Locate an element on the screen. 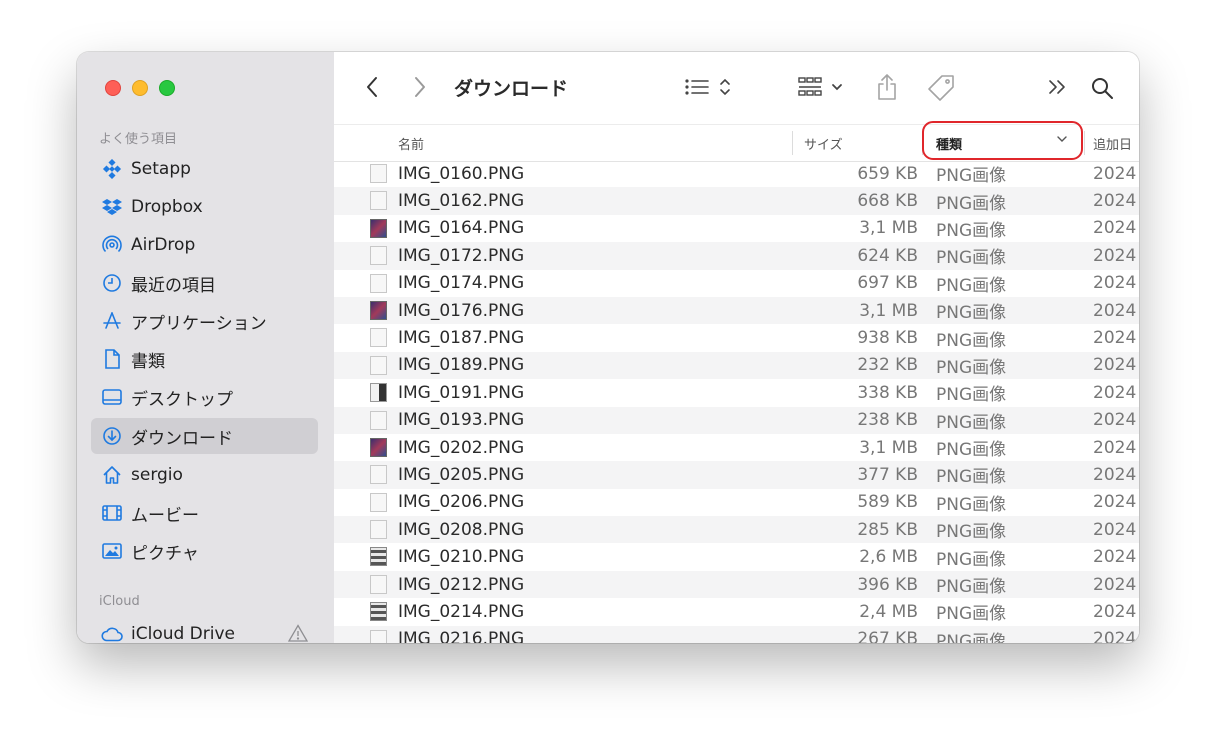  sidebar-item-home: sergio is located at coordinates (204, 475).